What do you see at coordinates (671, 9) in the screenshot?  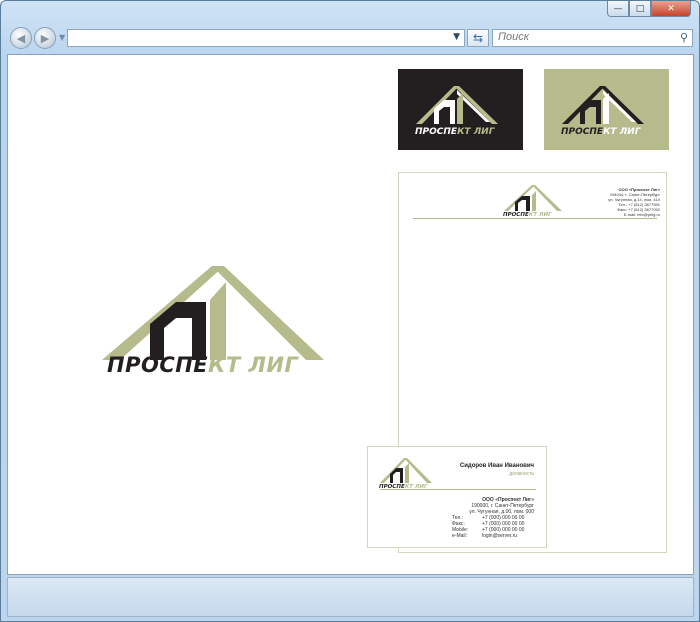 I see `close-button: ✕` at bounding box center [671, 9].